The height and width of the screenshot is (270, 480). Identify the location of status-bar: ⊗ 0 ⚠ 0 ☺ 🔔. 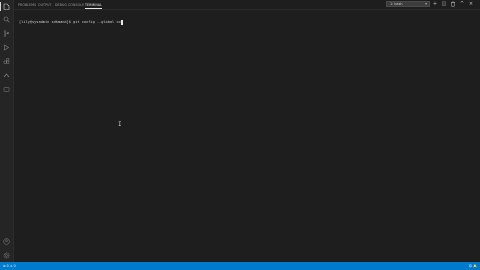
(240, 266).